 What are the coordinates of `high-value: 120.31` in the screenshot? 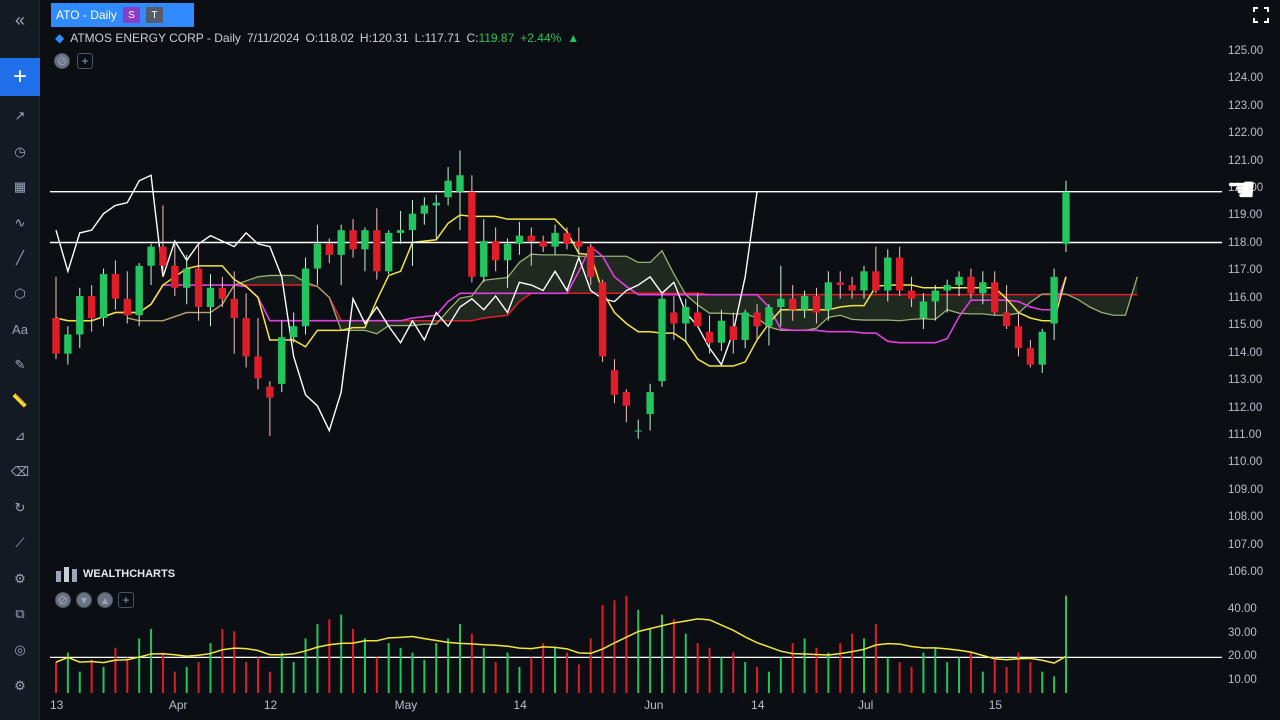 It's located at (390, 38).